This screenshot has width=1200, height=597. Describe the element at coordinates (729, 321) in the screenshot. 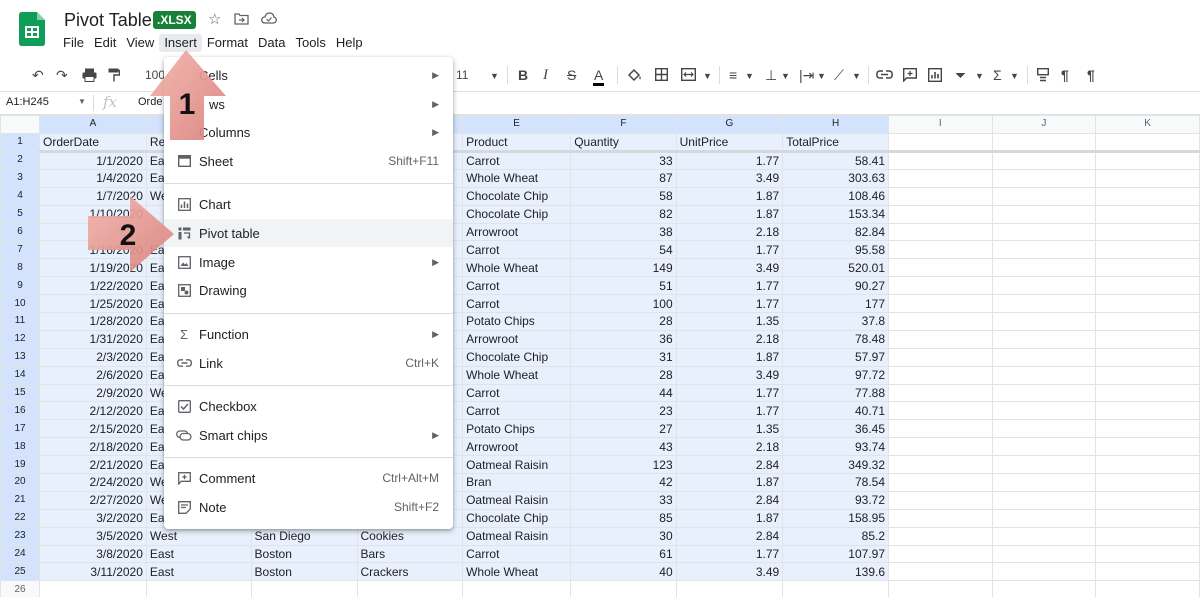

I see `cell: 1.35` at that location.